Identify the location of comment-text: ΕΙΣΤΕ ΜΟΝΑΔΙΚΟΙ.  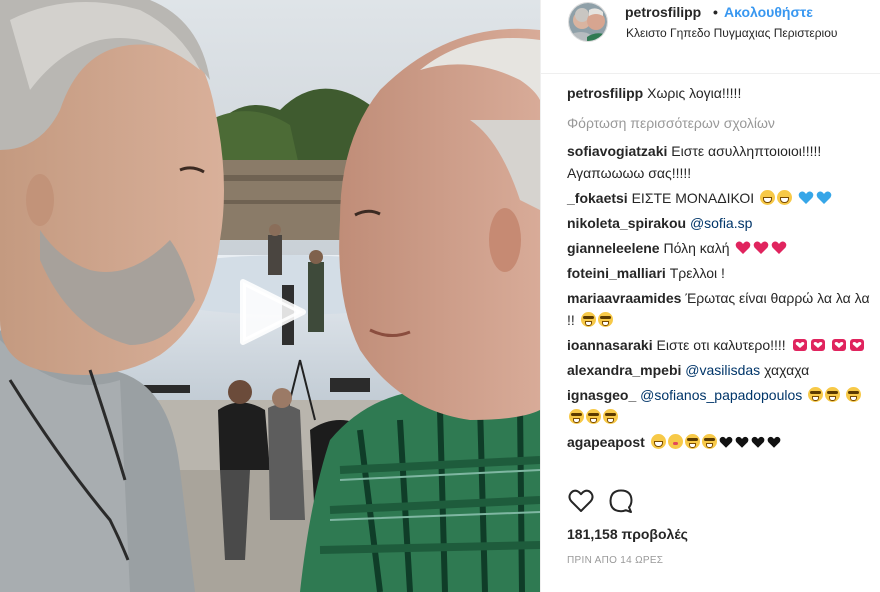
(693, 198).